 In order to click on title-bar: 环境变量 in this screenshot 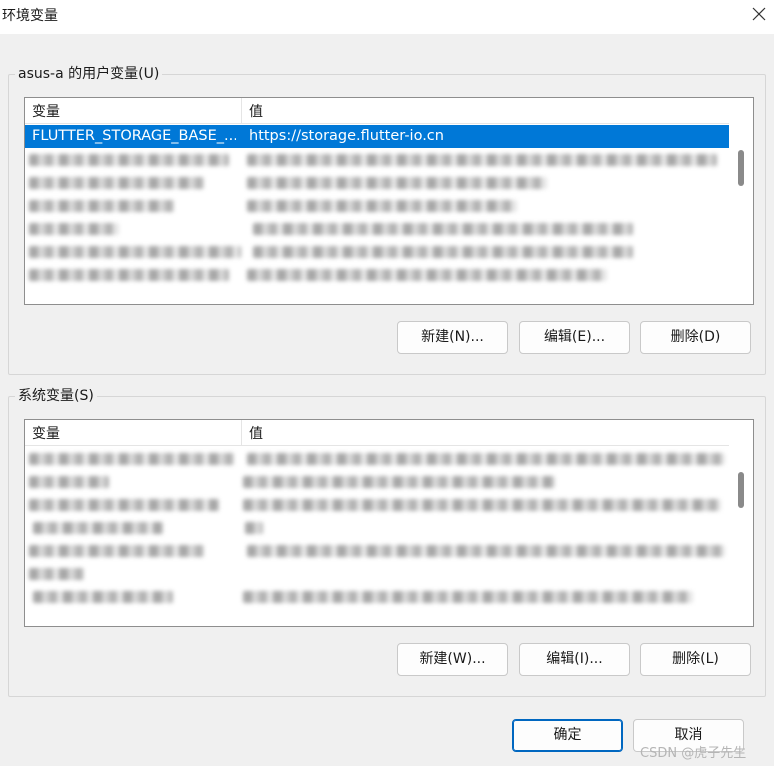, I will do `click(387, 17)`.